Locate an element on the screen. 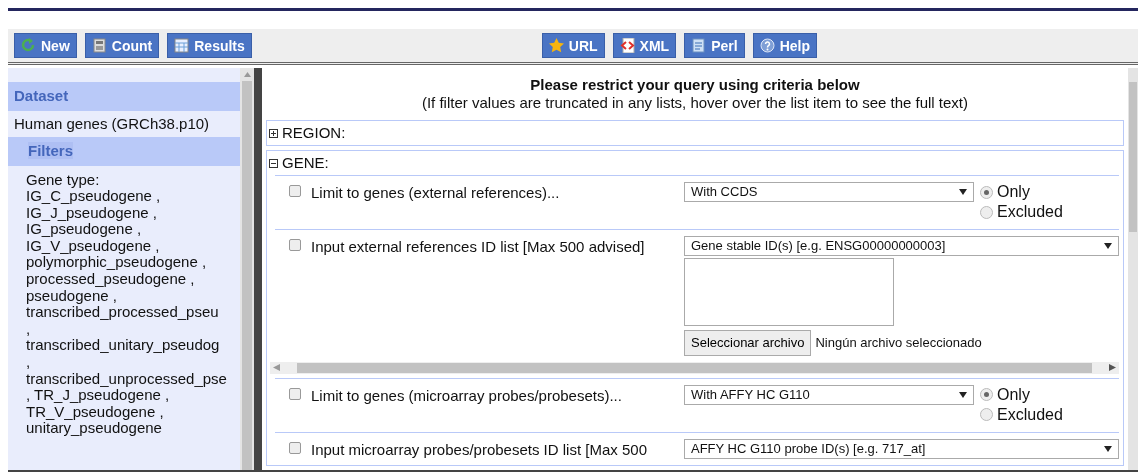 The width and height of the screenshot is (1138, 472). select-field: Gene stable ID(s) [e.g. ENSG00000000003] is located at coordinates (901, 246).